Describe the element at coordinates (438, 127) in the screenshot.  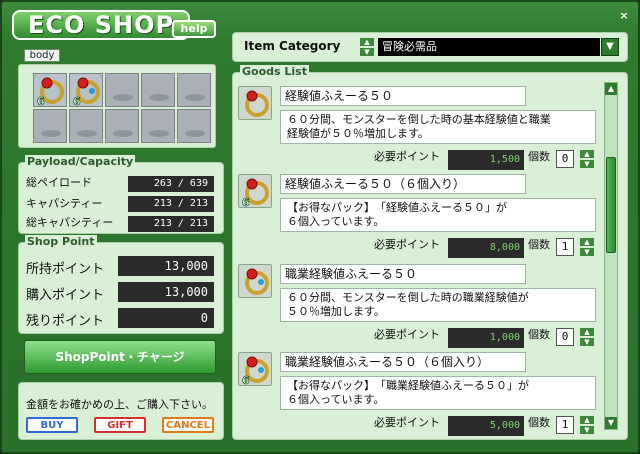
I see `goods-item-description: ６０分間、モンスターを倒した時の基本経験値と職業 経験値が５０％増加します。` at that location.